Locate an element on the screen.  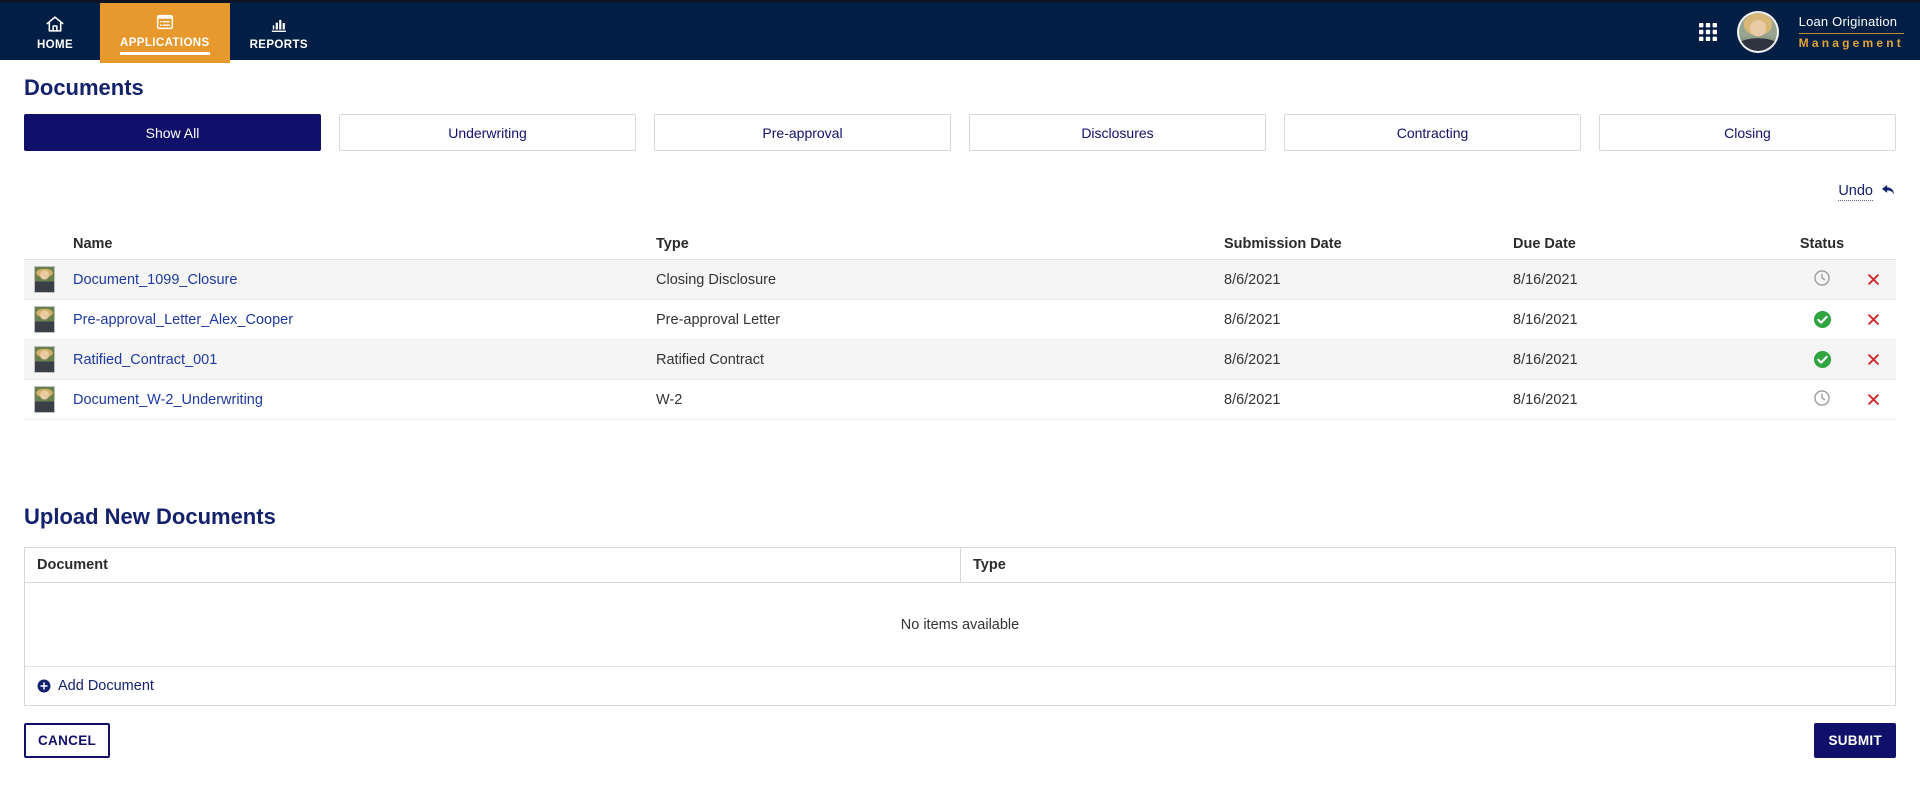
logo-line1: Loan Origination is located at coordinates (1851, 24).